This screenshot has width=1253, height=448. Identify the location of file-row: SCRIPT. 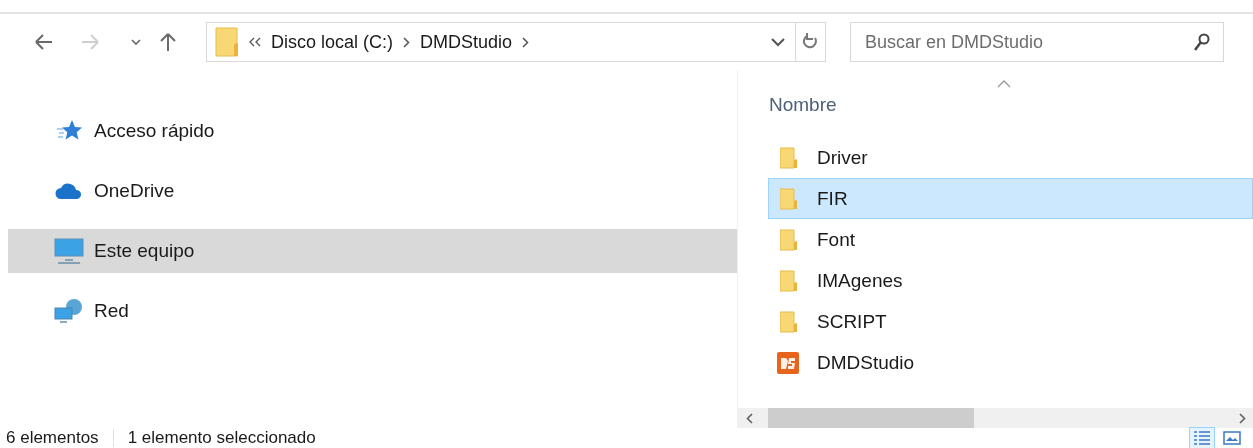
(1010, 321).